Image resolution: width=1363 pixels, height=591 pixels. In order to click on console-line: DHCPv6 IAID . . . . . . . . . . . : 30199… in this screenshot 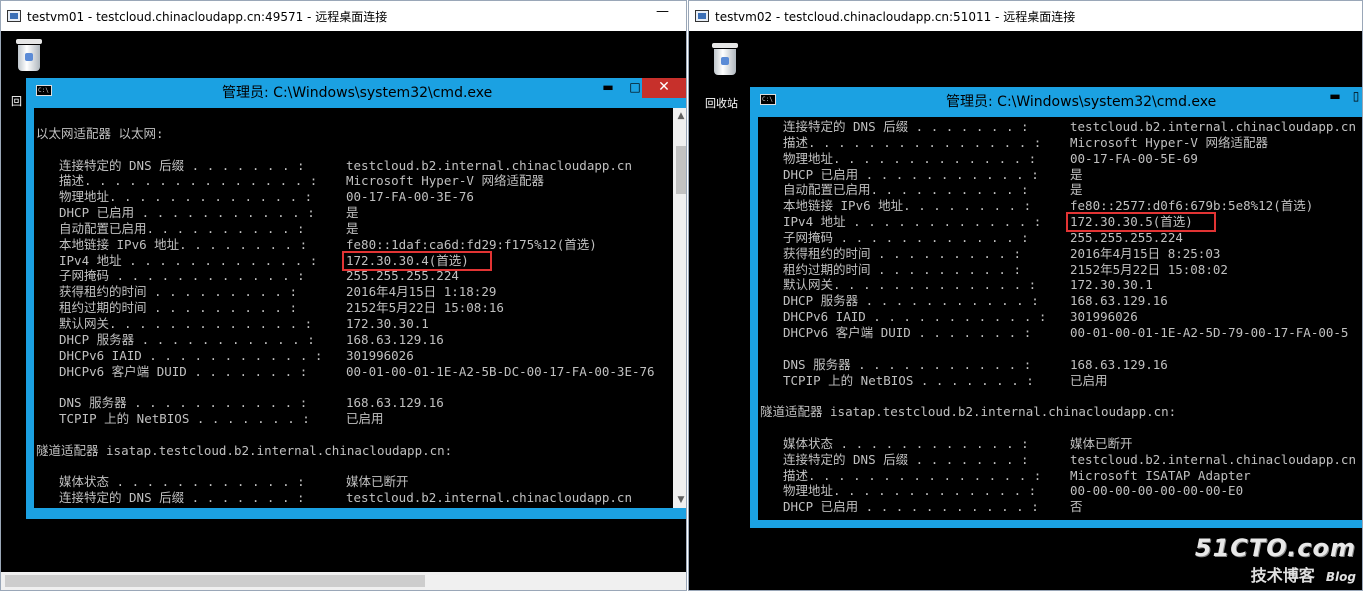, I will do `click(1061, 317)`.